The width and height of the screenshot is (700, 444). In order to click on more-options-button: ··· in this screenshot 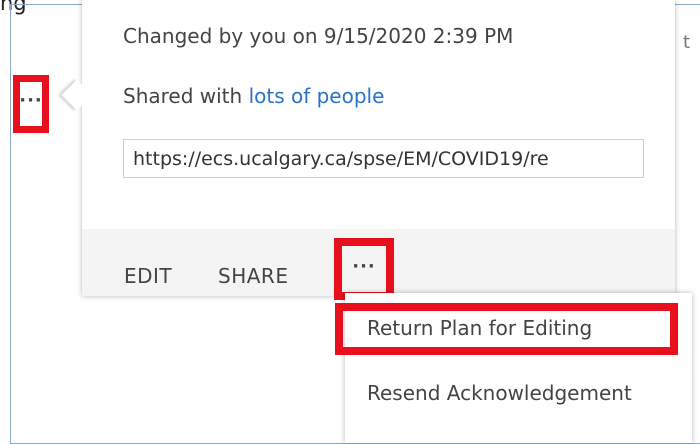, I will do `click(364, 269)`.